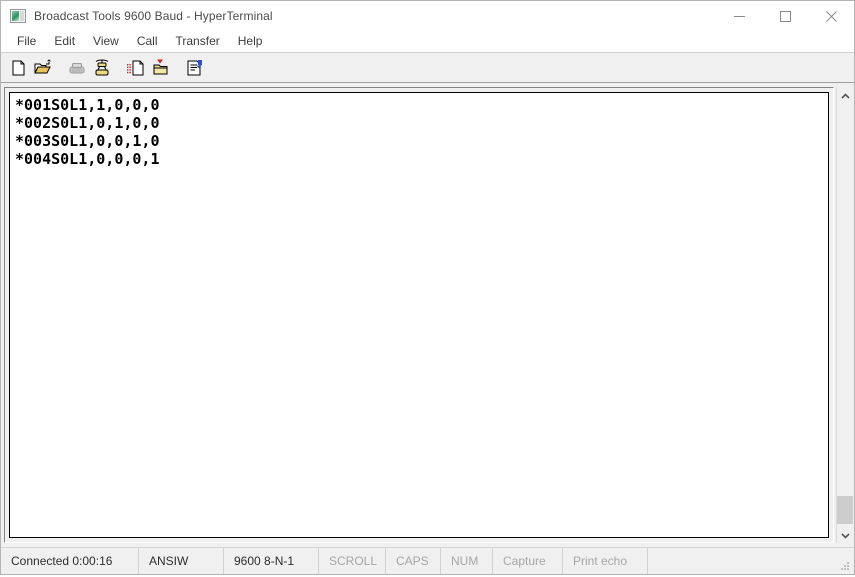 The image size is (855, 577). Describe the element at coordinates (831, 16) in the screenshot. I see `close-button` at that location.